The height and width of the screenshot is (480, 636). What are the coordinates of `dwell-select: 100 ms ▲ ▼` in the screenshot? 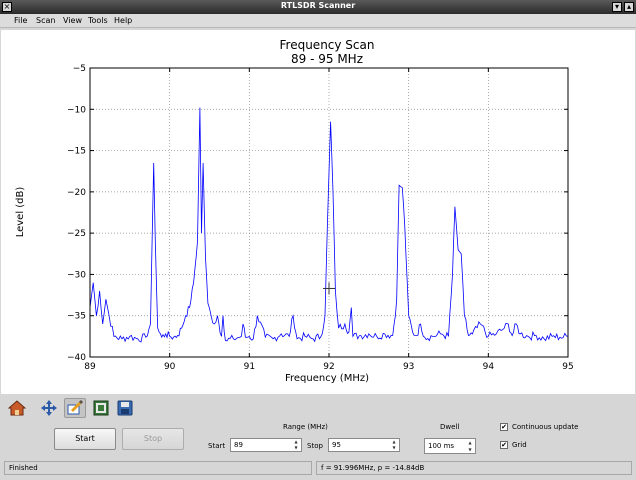 It's located at (450, 446).